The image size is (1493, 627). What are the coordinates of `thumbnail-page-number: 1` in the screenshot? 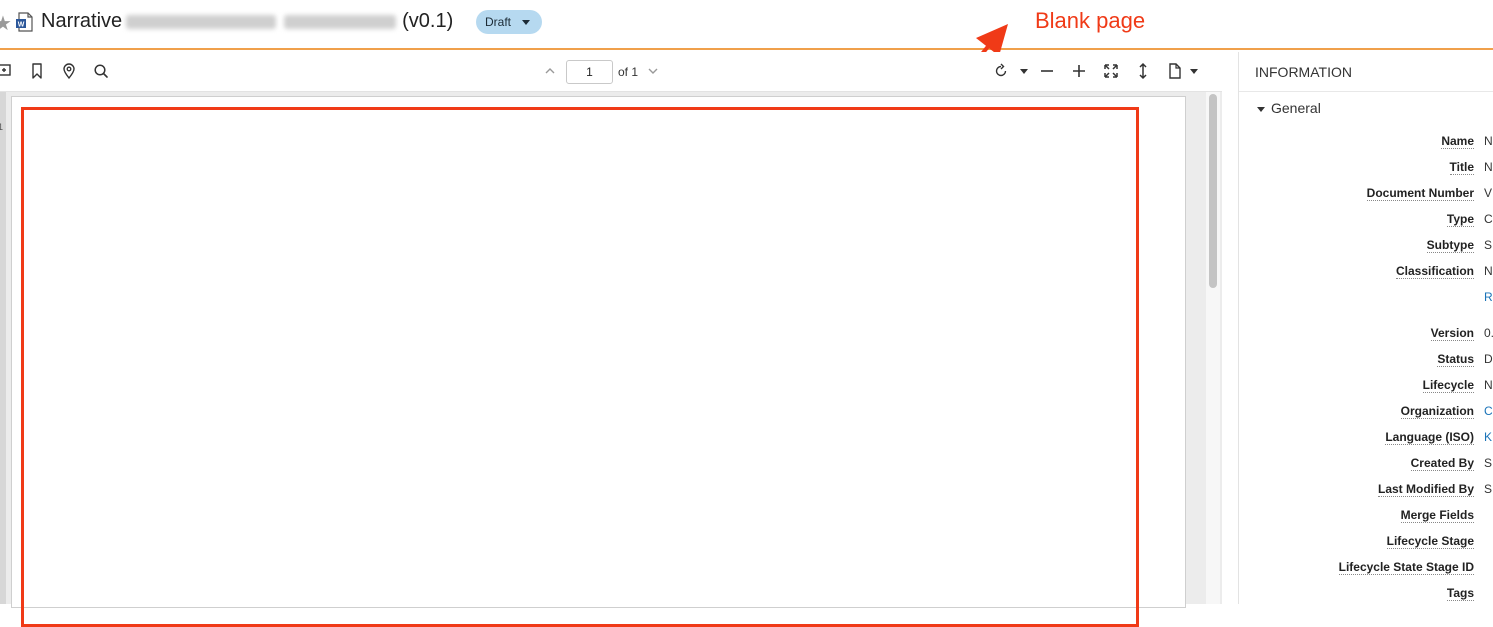 It's located at (2, 127).